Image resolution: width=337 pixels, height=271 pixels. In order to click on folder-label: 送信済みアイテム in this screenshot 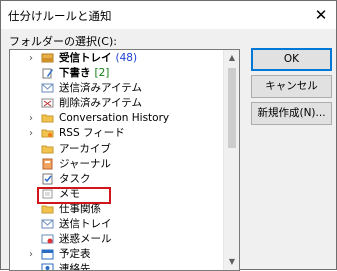, I will do `click(100, 88)`.